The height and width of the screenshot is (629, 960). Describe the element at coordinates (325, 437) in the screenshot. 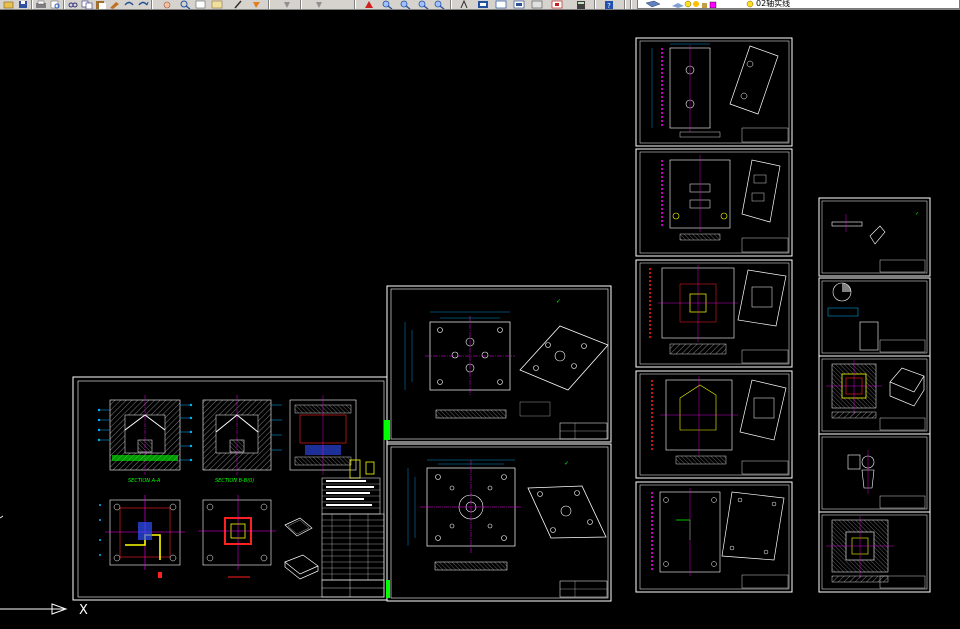

I see `side-elevation-view` at that location.